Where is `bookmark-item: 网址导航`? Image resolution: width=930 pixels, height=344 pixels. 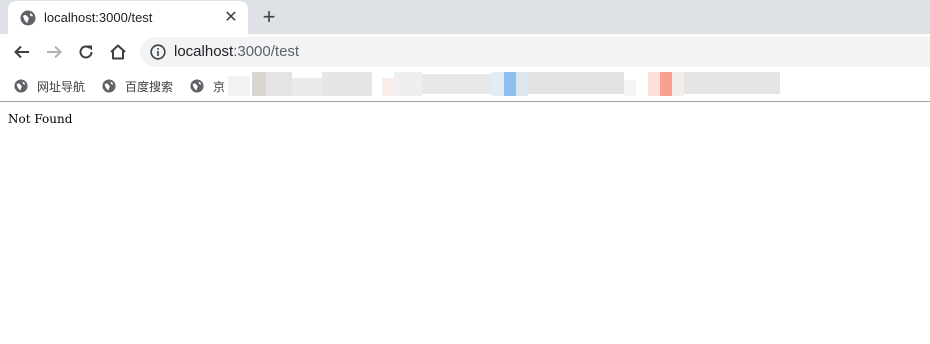 bookmark-item: 网址导航 is located at coordinates (49, 86).